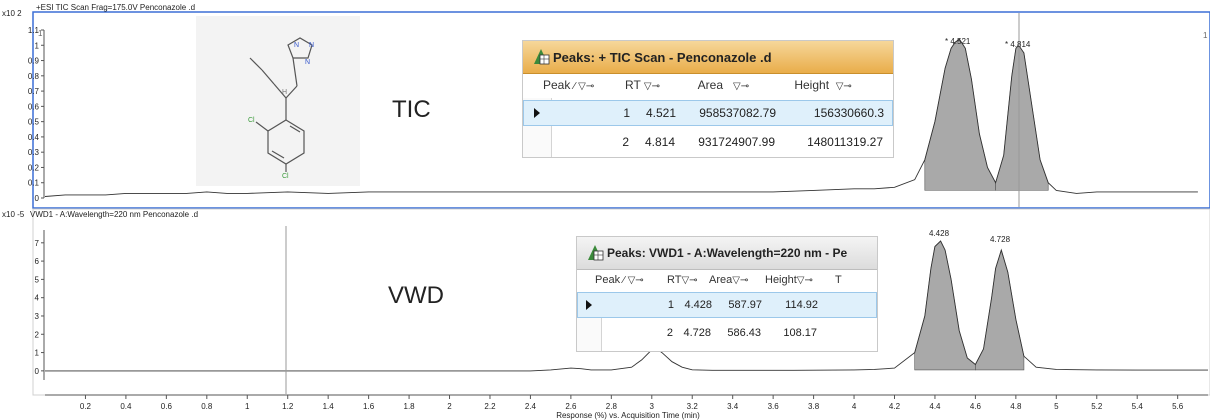 Image resolution: width=1210 pixels, height=420 pixels. Describe the element at coordinates (845, 280) in the screenshot. I see `vwd-col-t: T` at that location.